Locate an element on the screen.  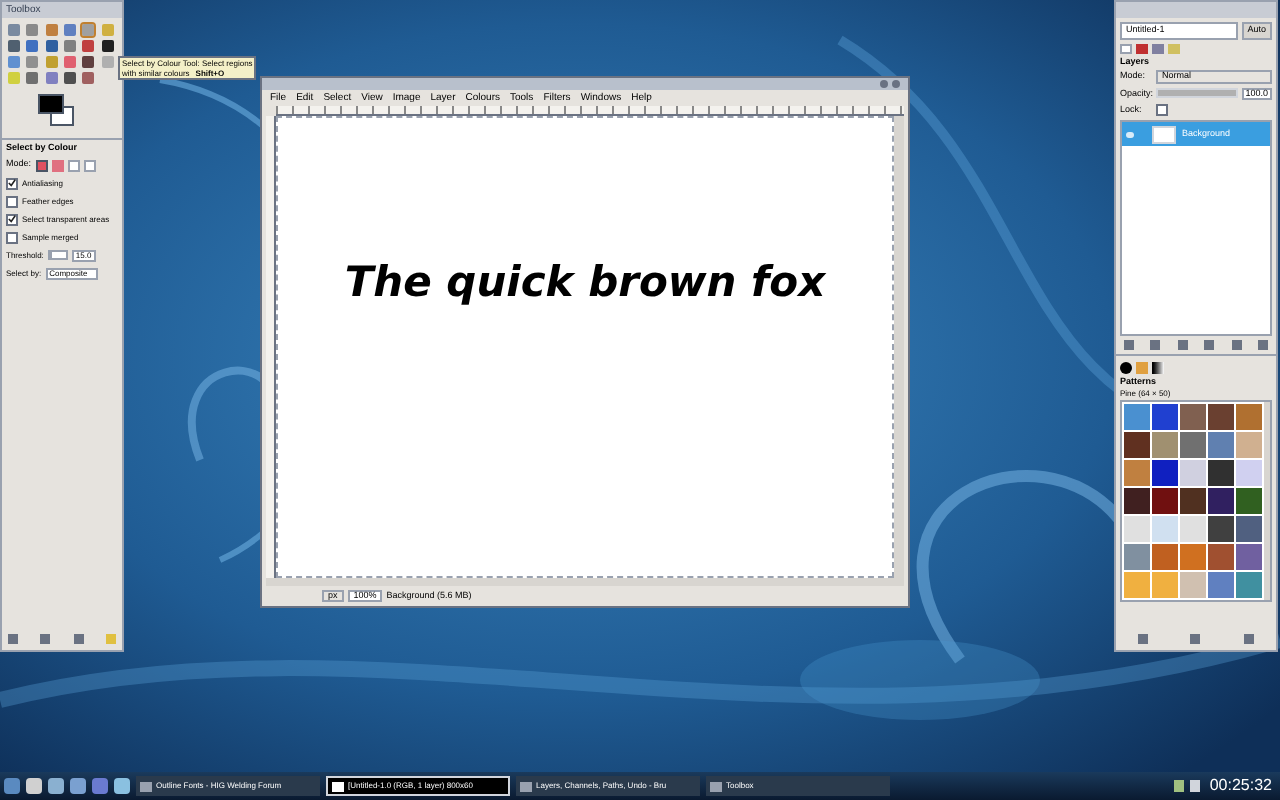
canvas-text: The quick brown fox is located at coordinates (585, 283).